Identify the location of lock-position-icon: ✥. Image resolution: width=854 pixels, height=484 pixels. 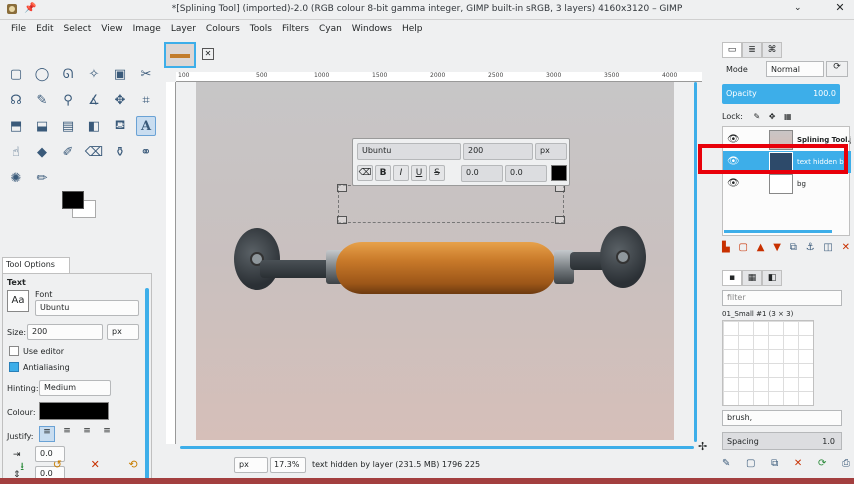
(772, 116).